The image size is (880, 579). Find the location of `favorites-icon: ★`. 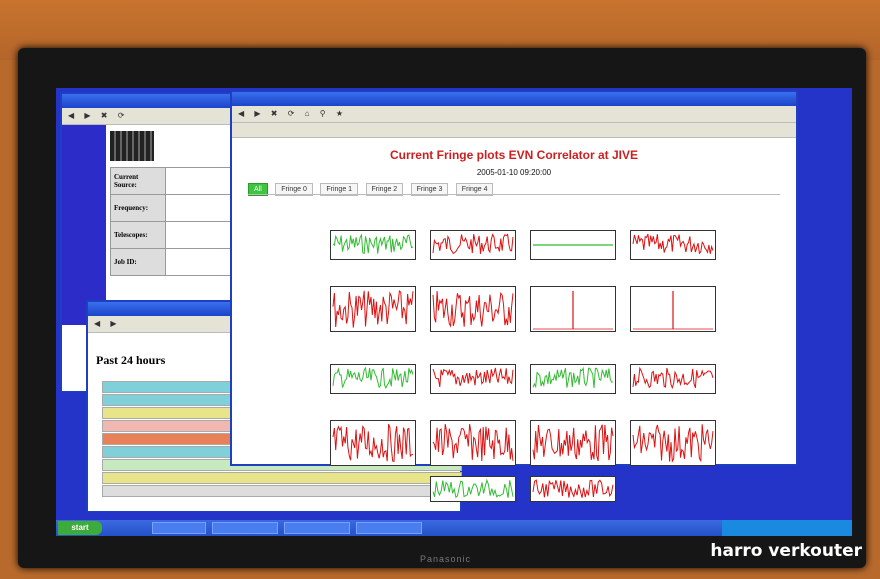

favorites-icon: ★ is located at coordinates (339, 114).